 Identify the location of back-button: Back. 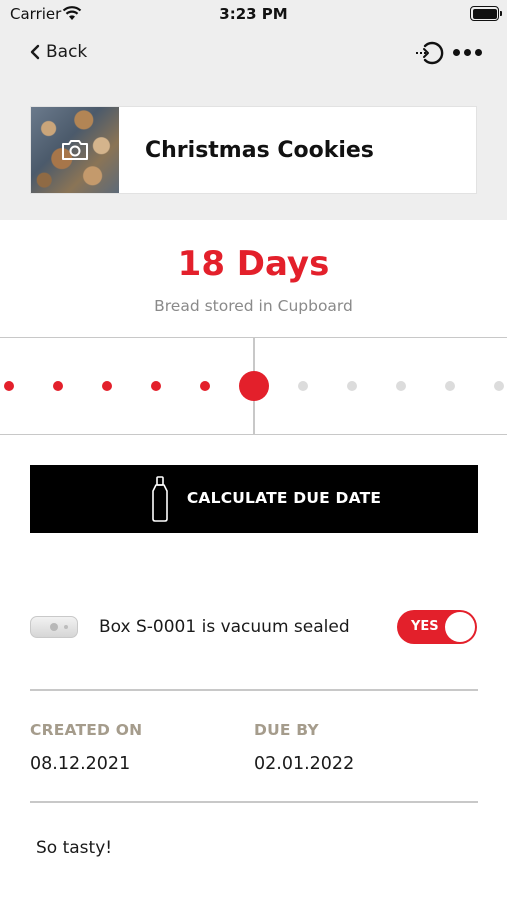
(57, 52).